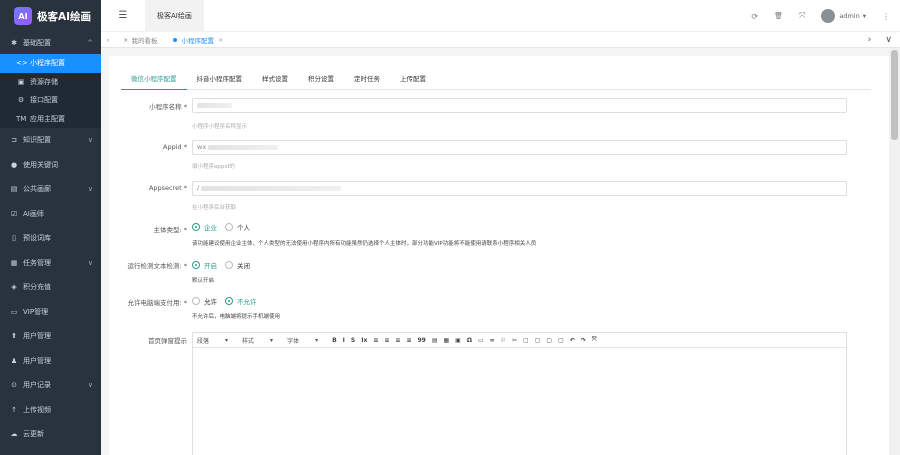 Image resolution: width=900 pixels, height=455 pixels. Describe the element at coordinates (50, 336) in the screenshot. I see `sidebar-item-8: ⬆ 用户管理` at that location.